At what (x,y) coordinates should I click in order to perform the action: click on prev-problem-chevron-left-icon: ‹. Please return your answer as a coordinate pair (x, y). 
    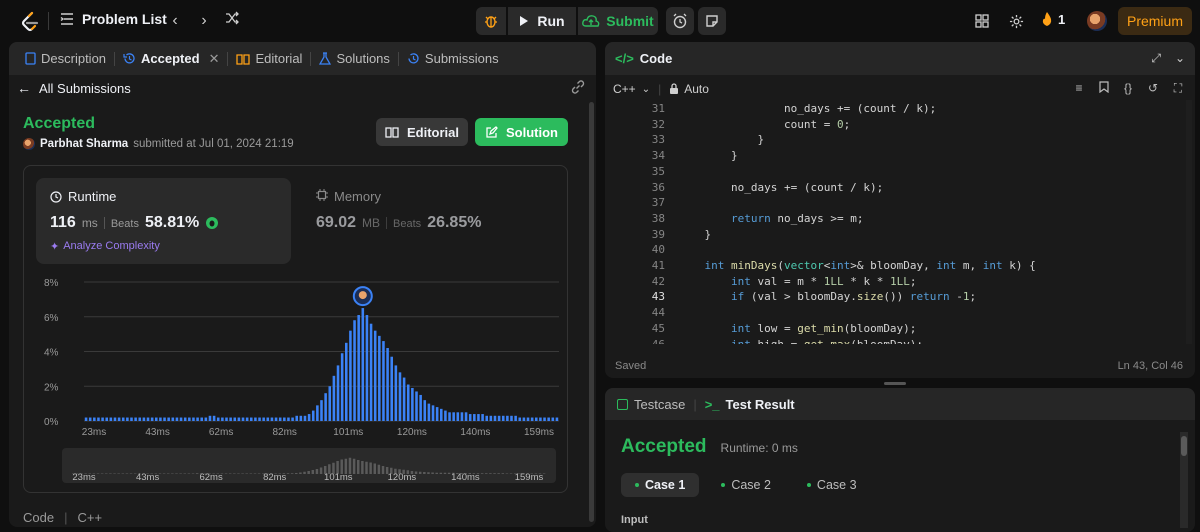
    Looking at the image, I should click on (175, 21).